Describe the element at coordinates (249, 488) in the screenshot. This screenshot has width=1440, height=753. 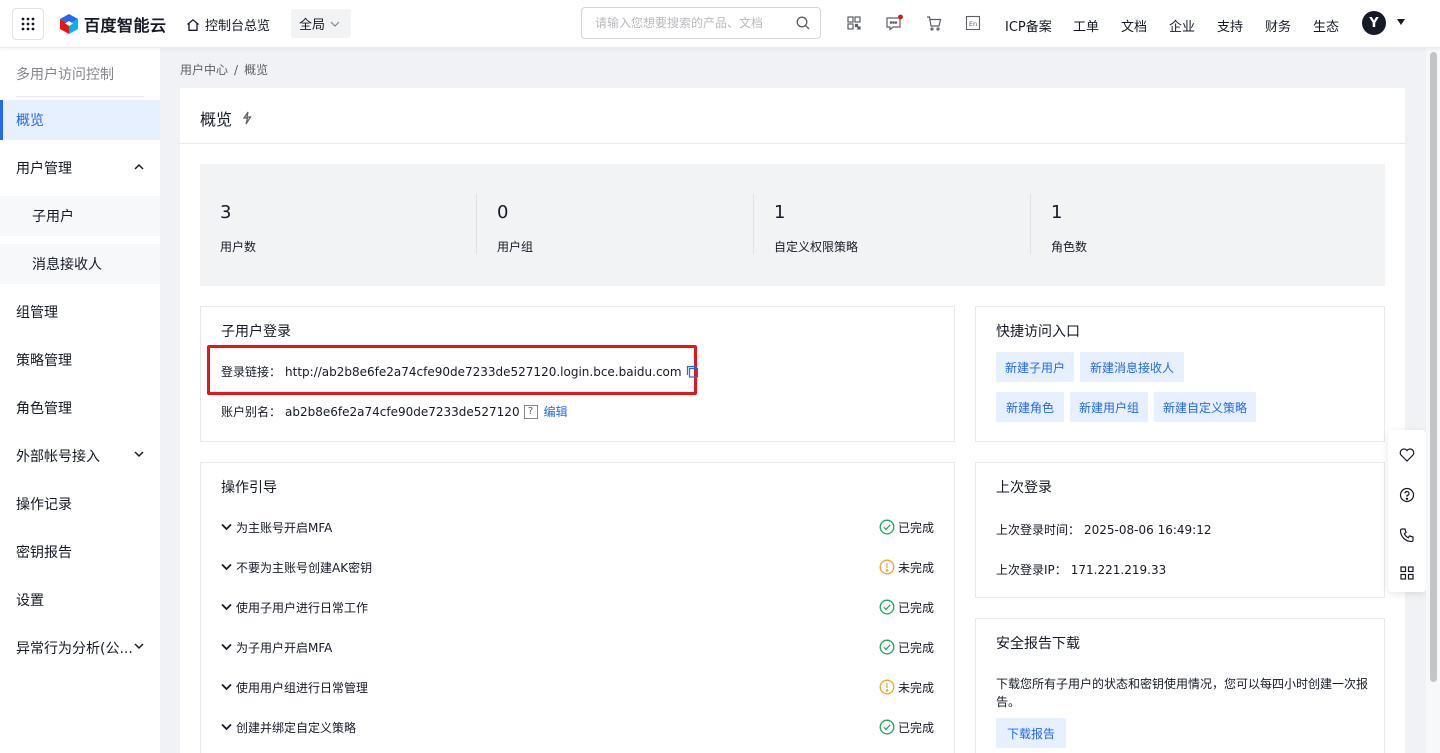
I see `card-title: 操作引导` at that location.